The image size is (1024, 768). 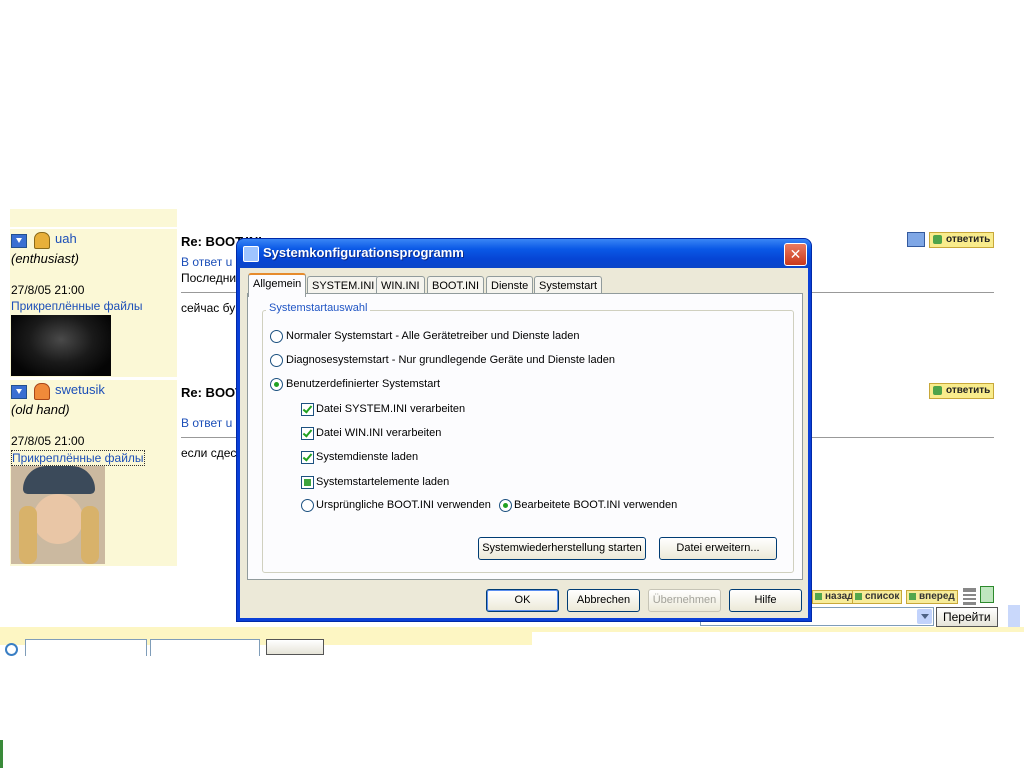 I want to click on checkbox-services-label: Systemdienste laden, so click(x=367, y=457).